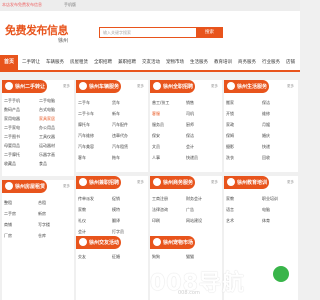 This screenshot has width=320, height=300. What do you see at coordinates (47, 137) in the screenshot?
I see `category-link: 工具仪器` at bounding box center [47, 137].